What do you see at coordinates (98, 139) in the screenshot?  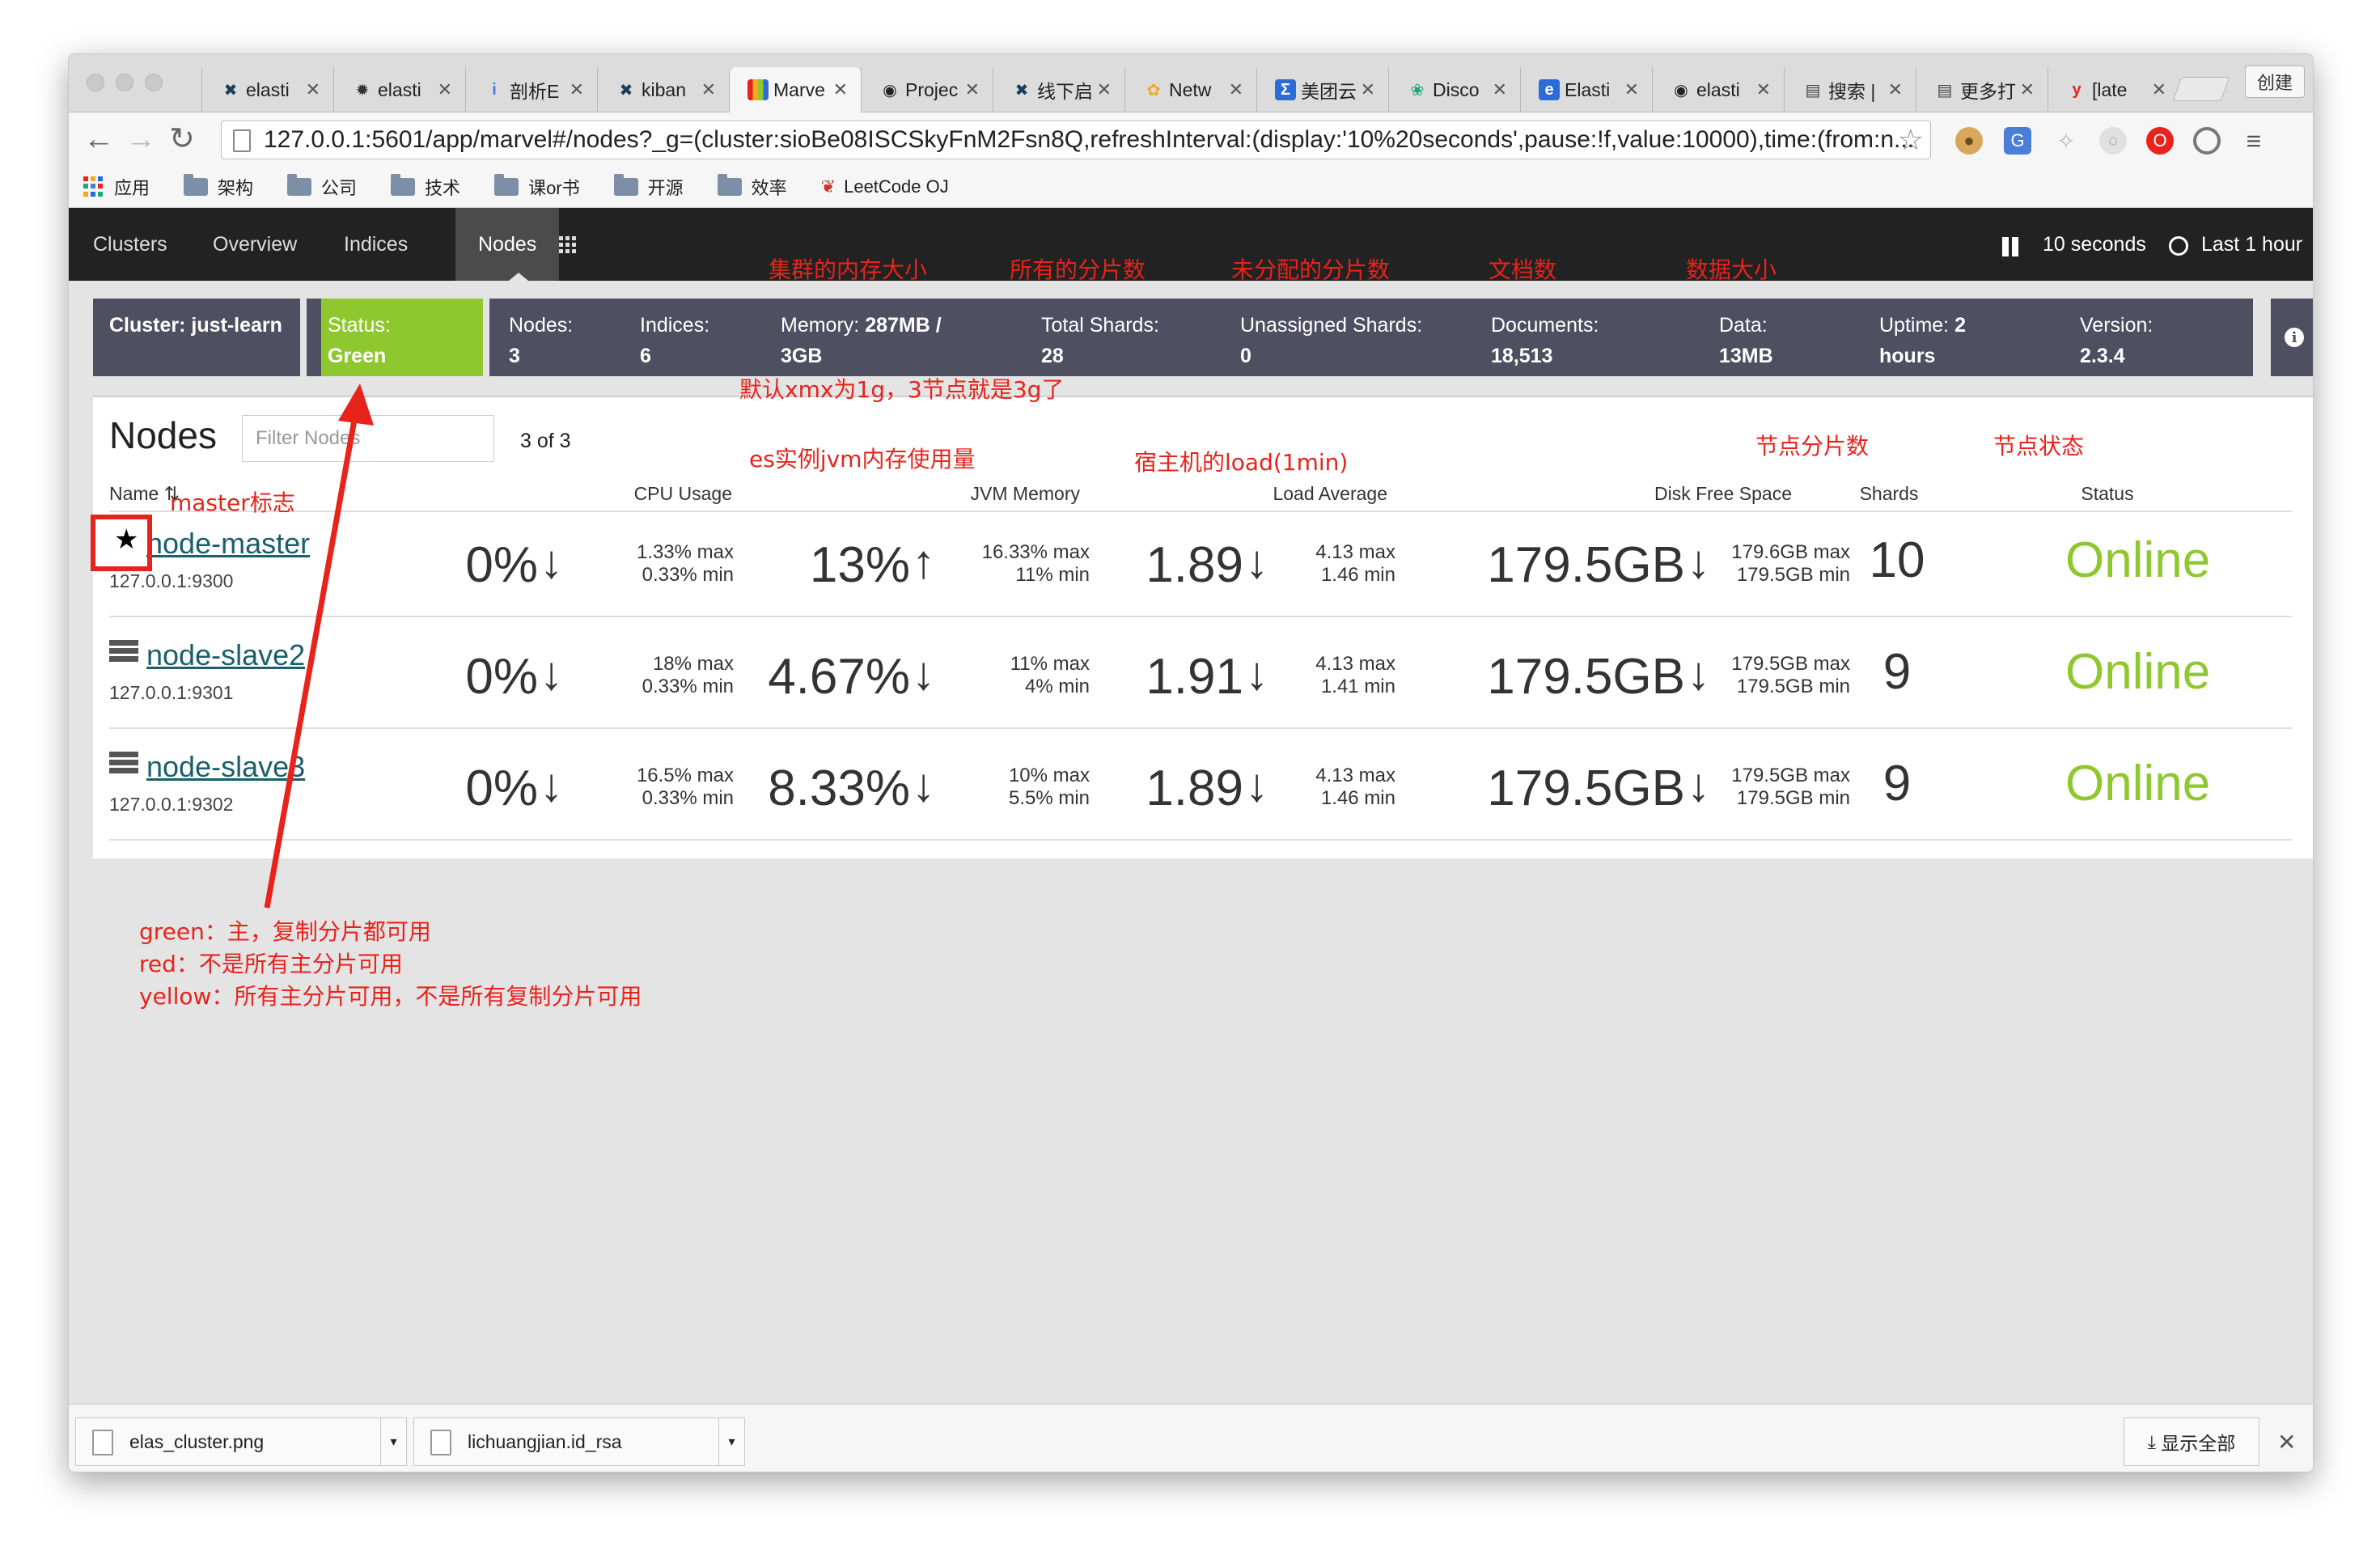 I see `back-icon: ←` at bounding box center [98, 139].